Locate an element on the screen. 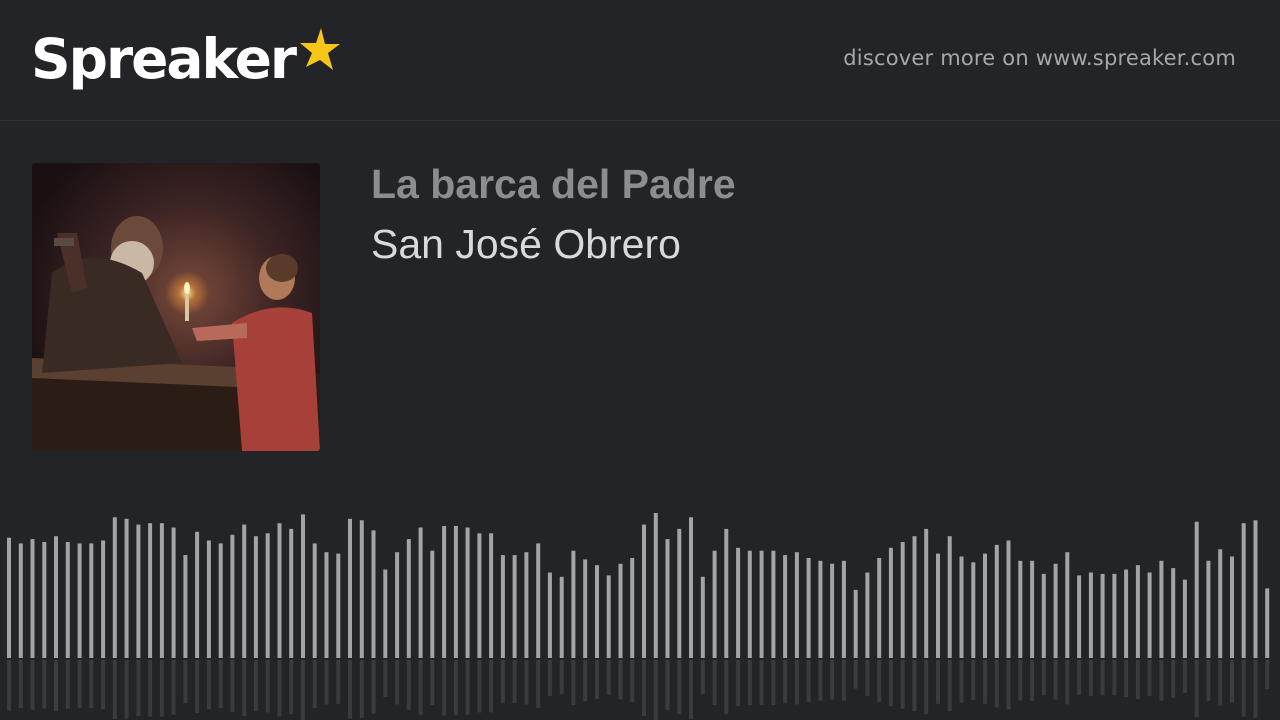 The image size is (1280, 720). episode-cover-image is located at coordinates (176, 307).